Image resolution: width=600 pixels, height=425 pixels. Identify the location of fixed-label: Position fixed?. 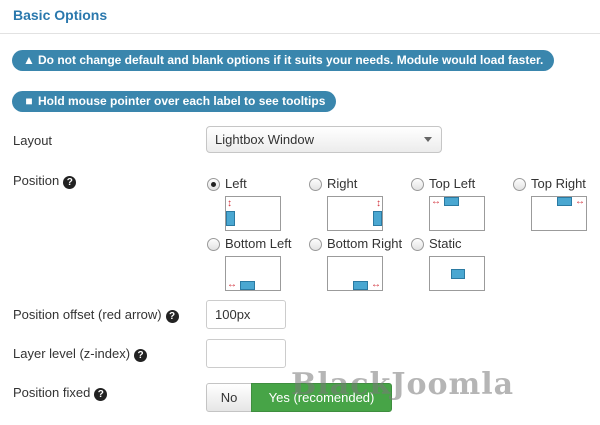
(60, 393).